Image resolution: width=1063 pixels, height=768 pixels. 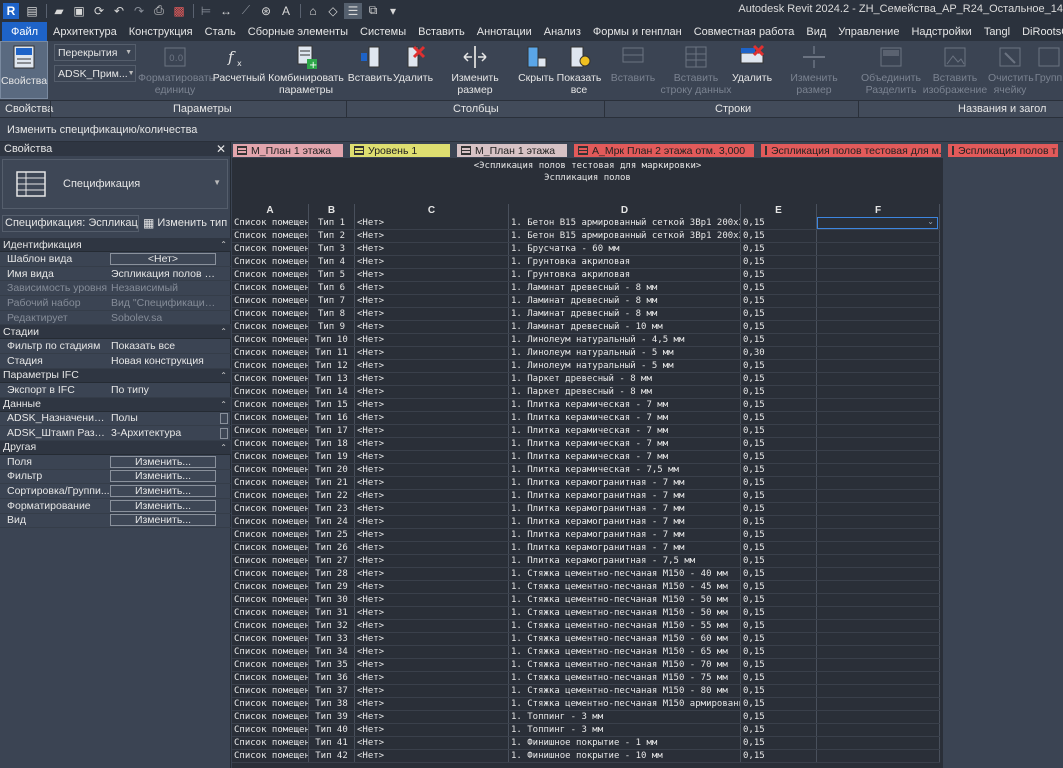 I want to click on table-cell: 1. Стяжка цементно-песчаная М150 - 75 мм, so click(x=625, y=678).